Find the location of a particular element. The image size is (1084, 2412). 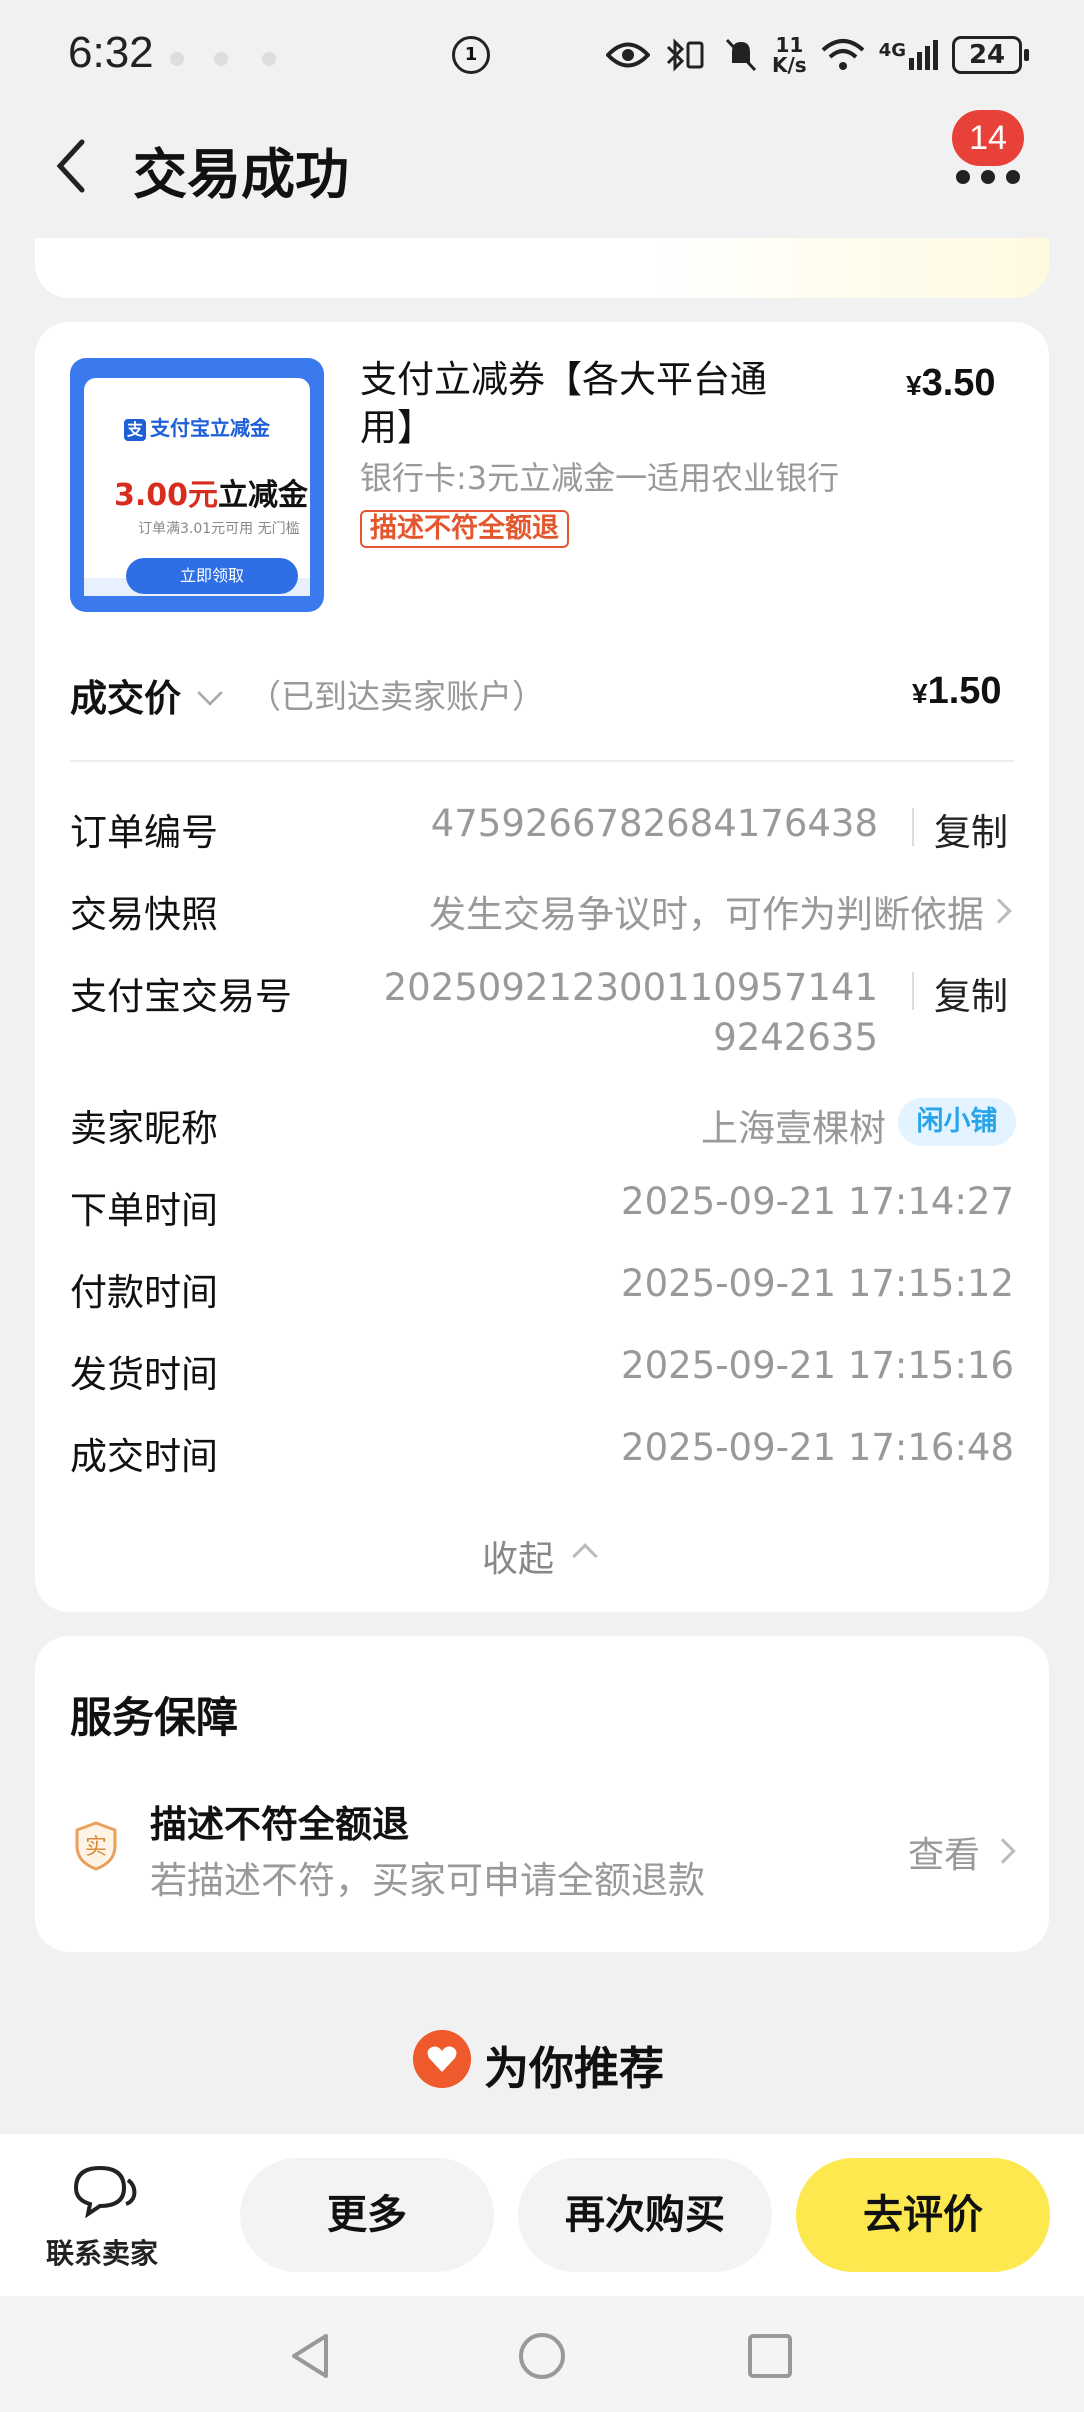

service-name: 描述不符全额退 is located at coordinates (279, 1824).